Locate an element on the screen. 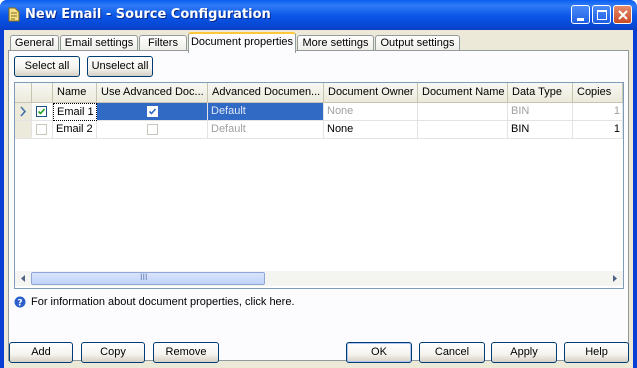  header-document-owner: Document Owner is located at coordinates (371, 93).